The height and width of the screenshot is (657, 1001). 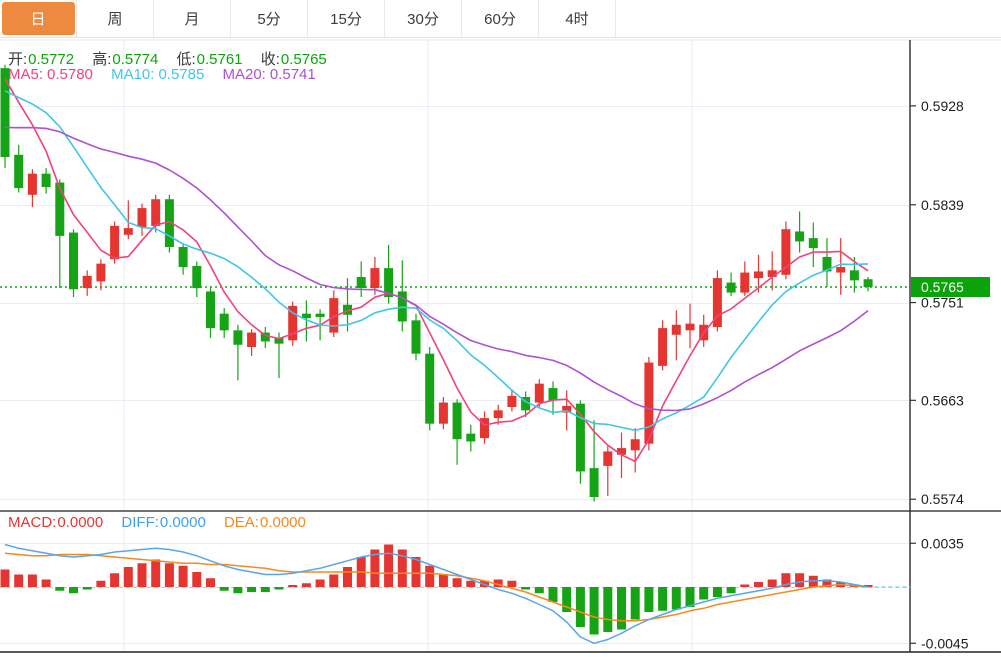 What do you see at coordinates (269, 18) in the screenshot?
I see `tab-5min: 5分` at bounding box center [269, 18].